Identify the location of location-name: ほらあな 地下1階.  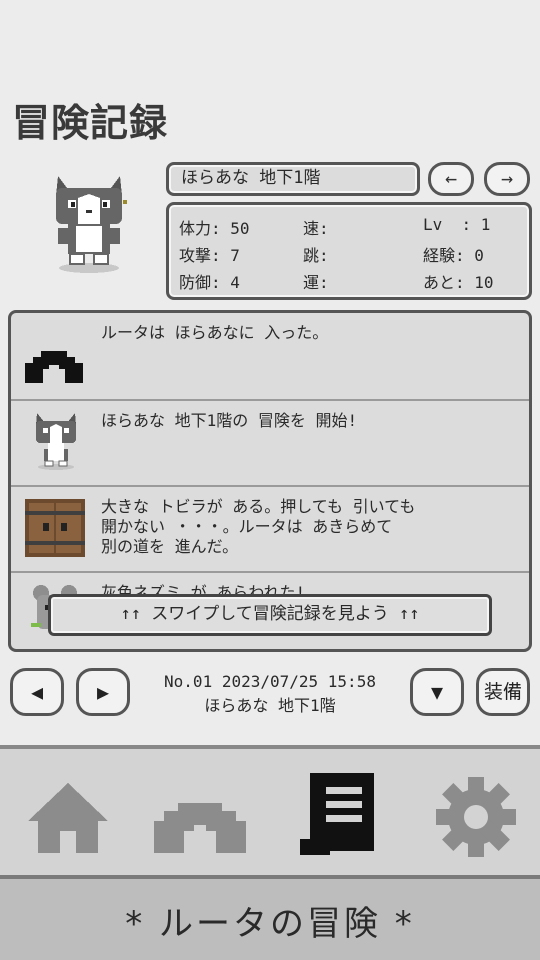
(293, 179).